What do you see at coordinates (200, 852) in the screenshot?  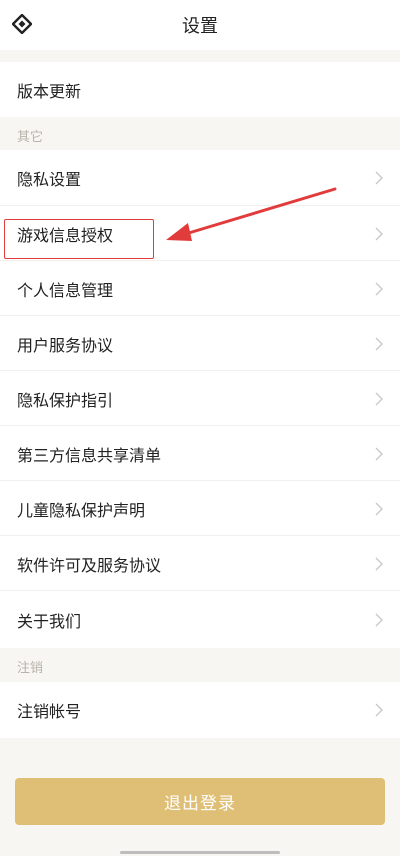 I see `home-indicator` at bounding box center [200, 852].